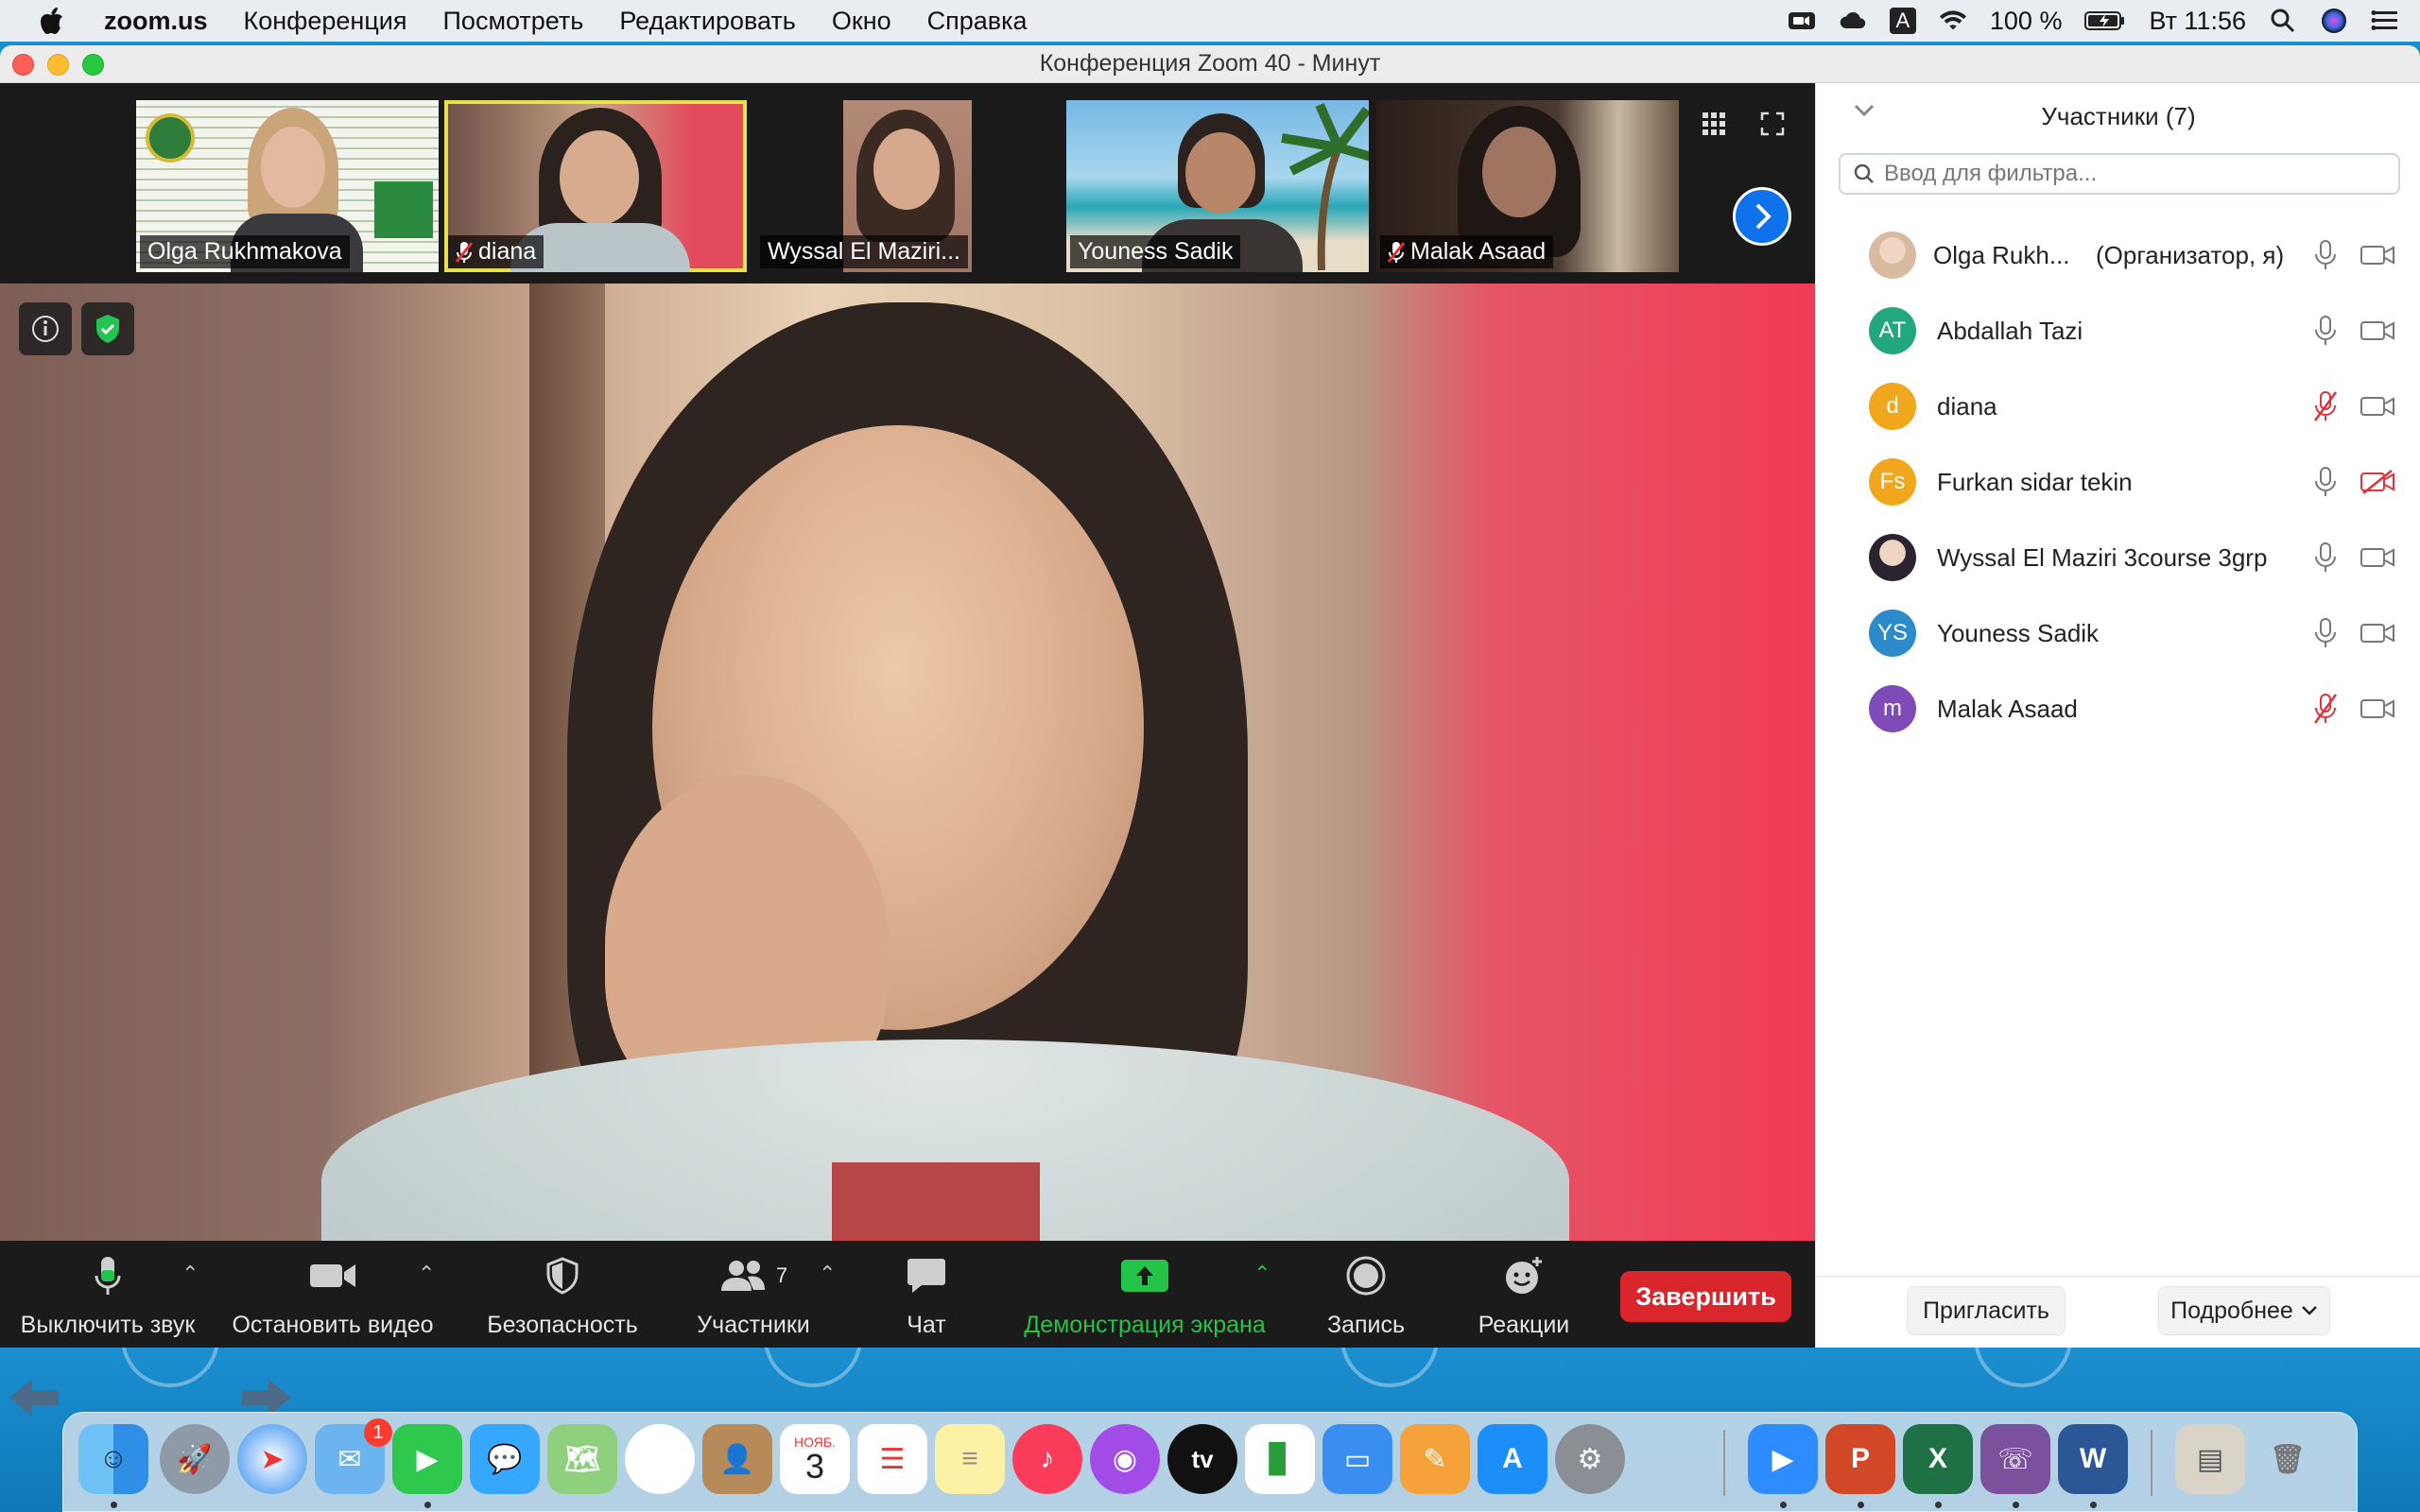 The height and width of the screenshot is (1512, 2420). What do you see at coordinates (1938, 1459) in the screenshot?
I see `dock-excel-icon: X` at bounding box center [1938, 1459].